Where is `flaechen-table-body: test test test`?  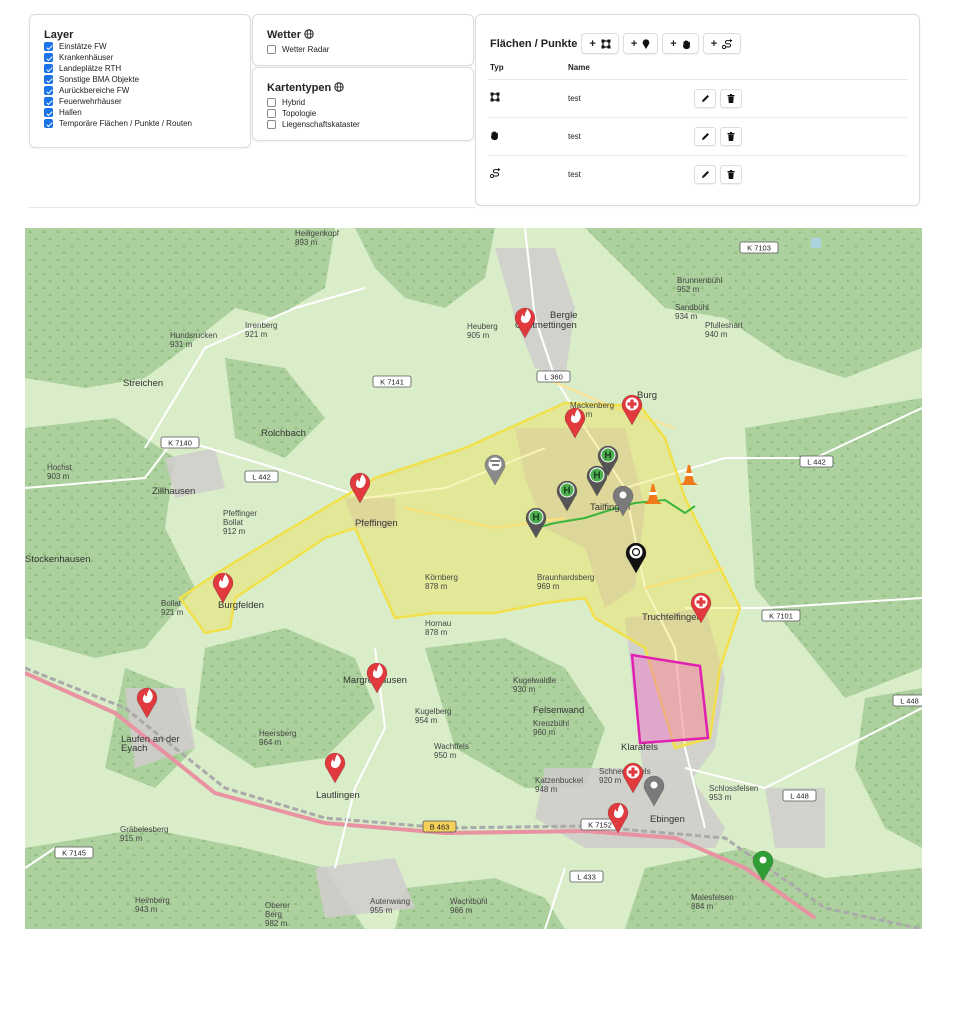 flaechen-table-body: test test test is located at coordinates (698, 136).